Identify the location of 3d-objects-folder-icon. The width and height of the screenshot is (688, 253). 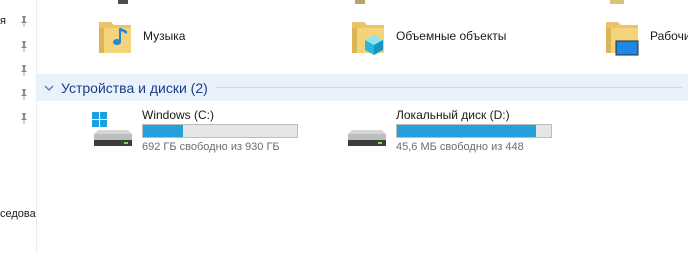
(368, 36).